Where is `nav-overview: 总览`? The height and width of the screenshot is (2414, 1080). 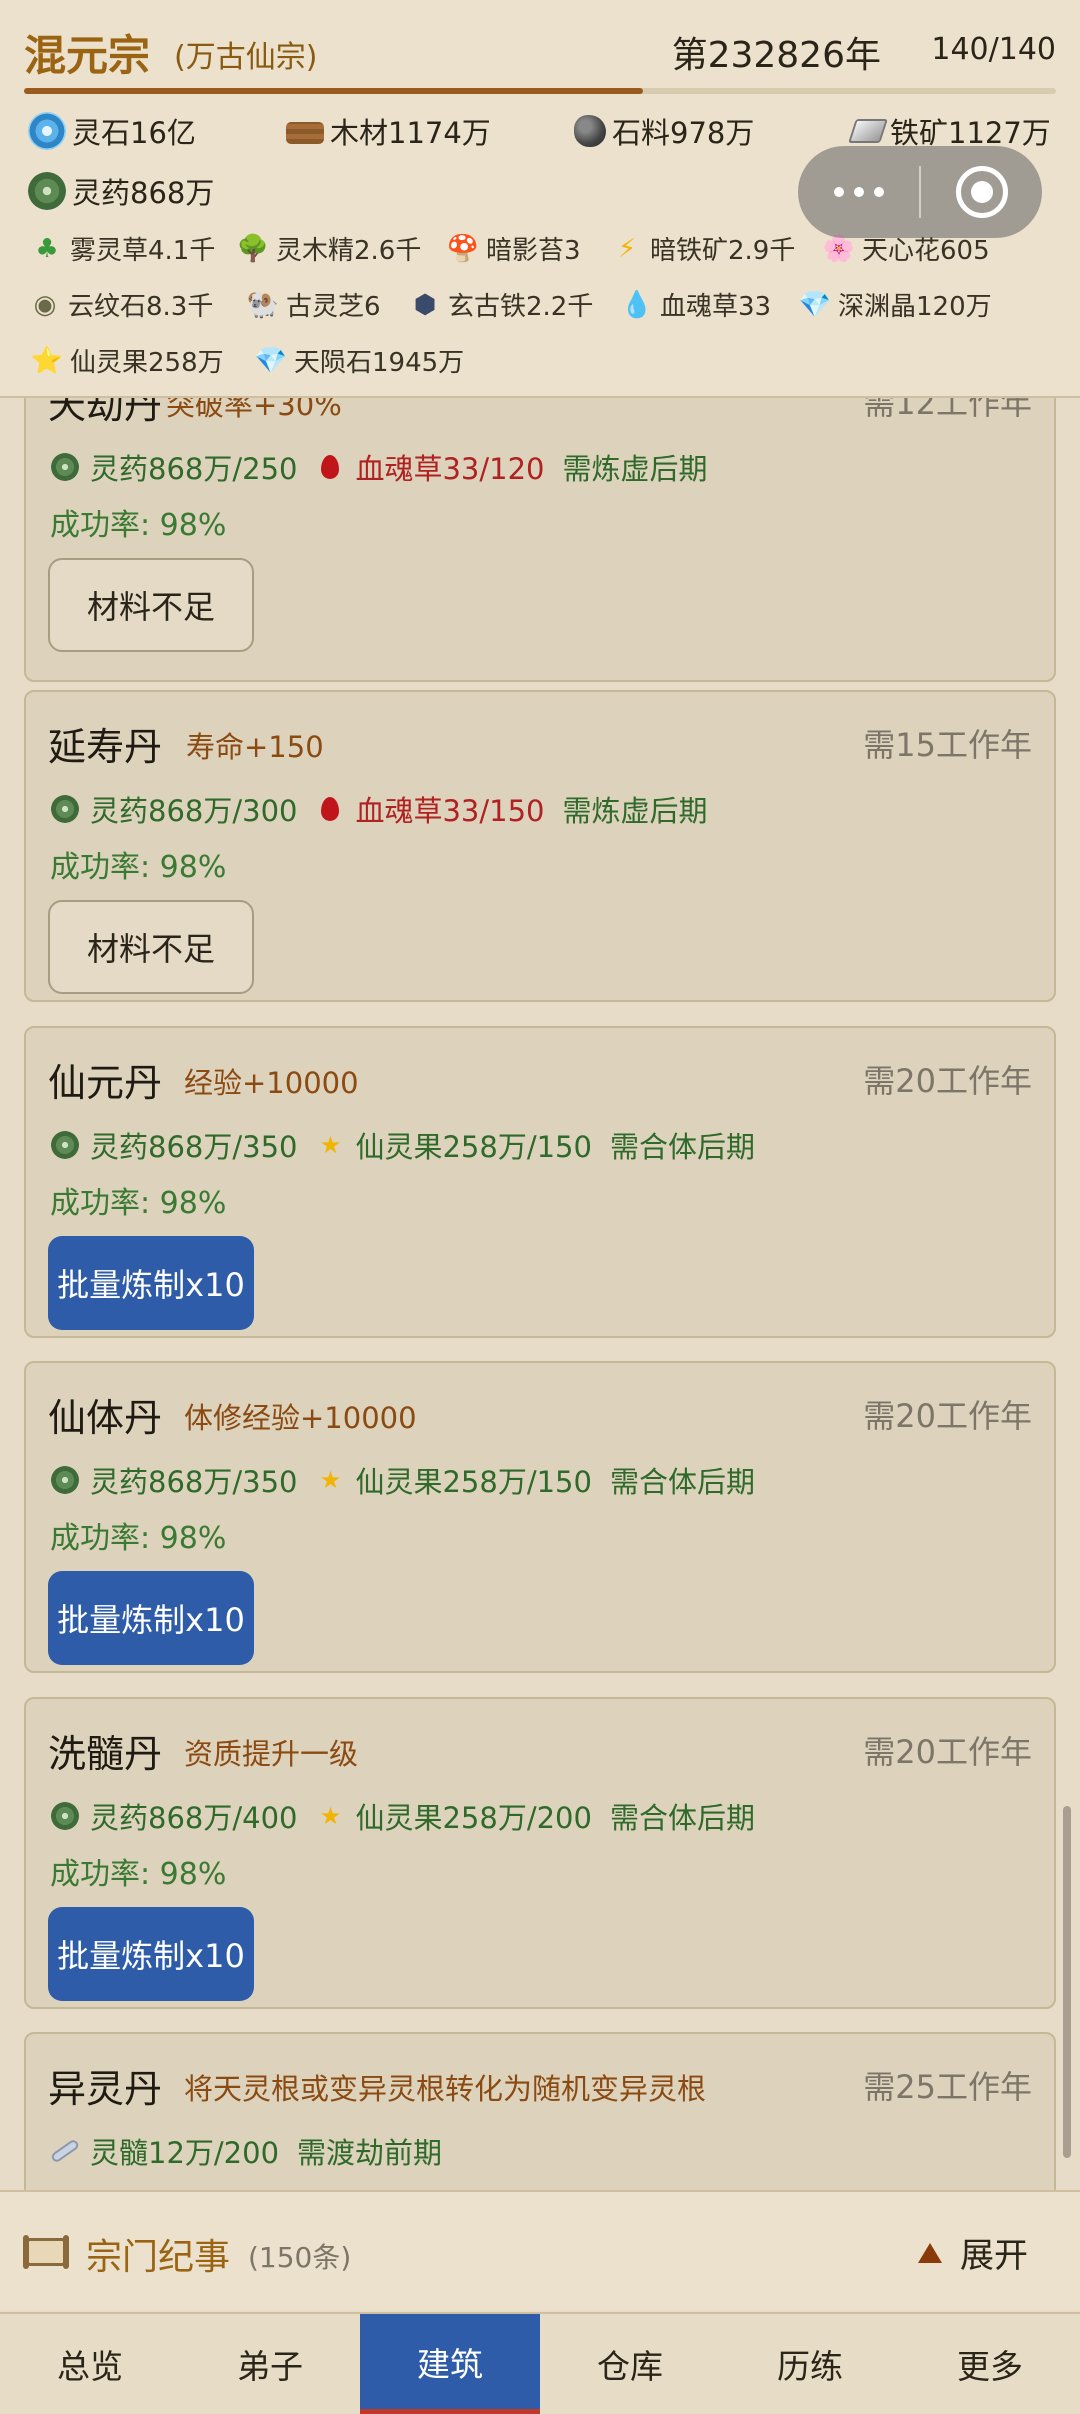 nav-overview: 总览 is located at coordinates (90, 2364).